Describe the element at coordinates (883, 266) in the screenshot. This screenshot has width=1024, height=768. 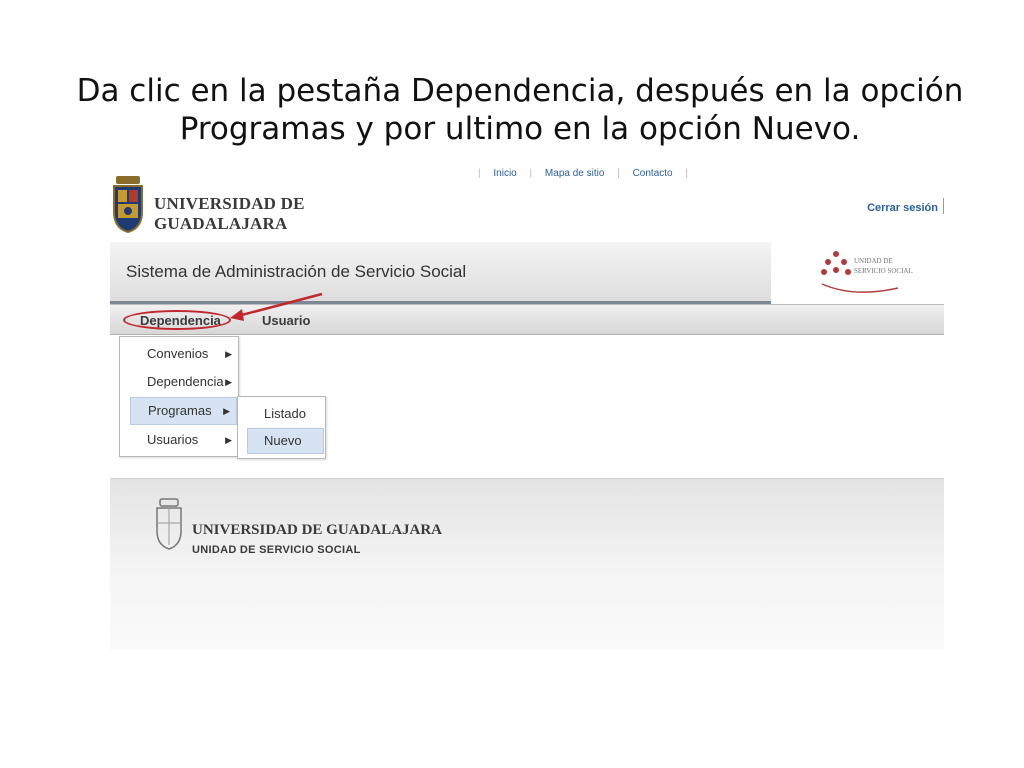
I see `unit-logo-text: UNIDAD DE SERVICIO SOCIAL` at that location.